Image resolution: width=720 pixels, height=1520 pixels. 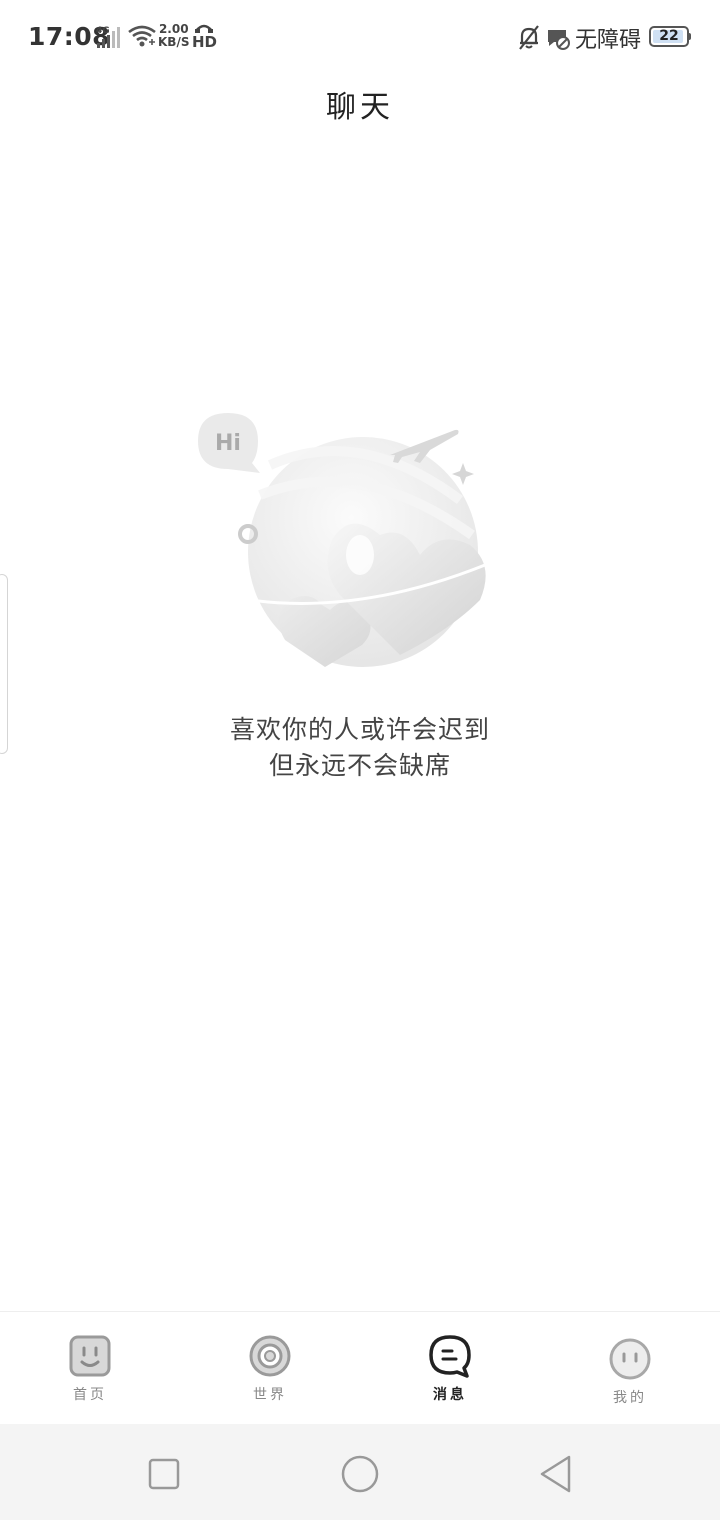 I want to click on hd-voice-indicator: HD, so click(x=205, y=37).